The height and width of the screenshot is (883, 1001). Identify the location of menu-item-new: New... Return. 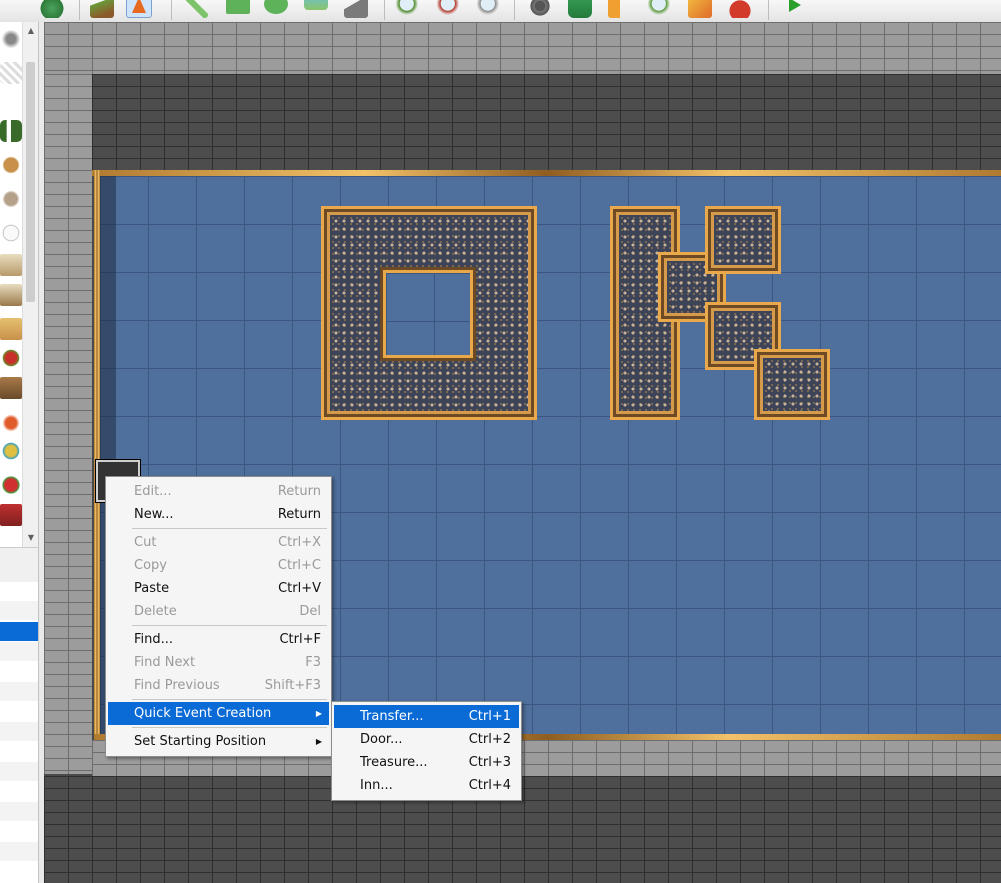
(218, 514).